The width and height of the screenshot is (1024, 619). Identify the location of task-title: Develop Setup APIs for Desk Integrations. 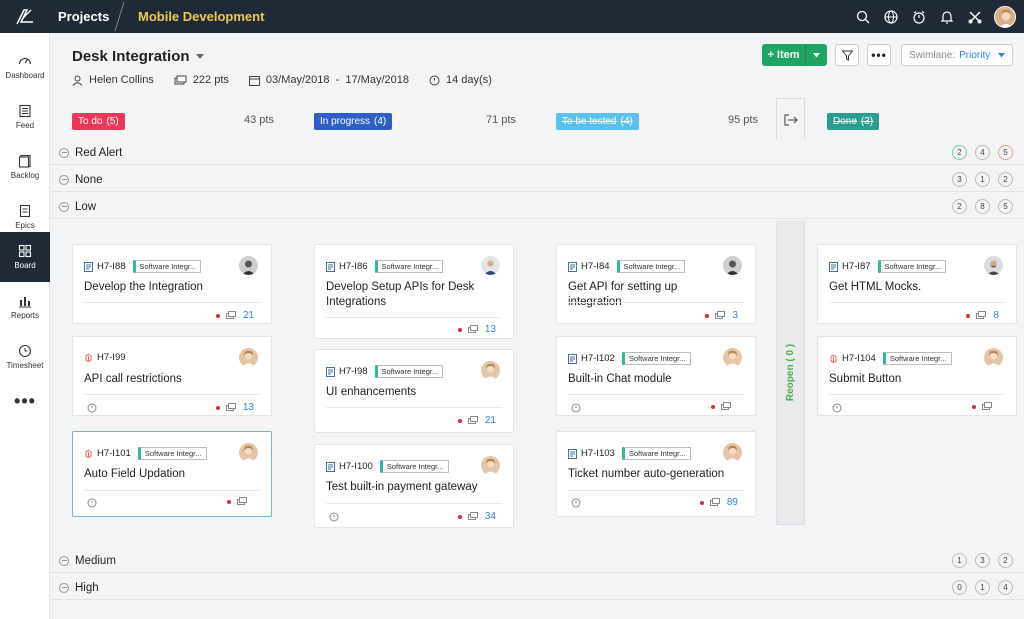
(406, 295).